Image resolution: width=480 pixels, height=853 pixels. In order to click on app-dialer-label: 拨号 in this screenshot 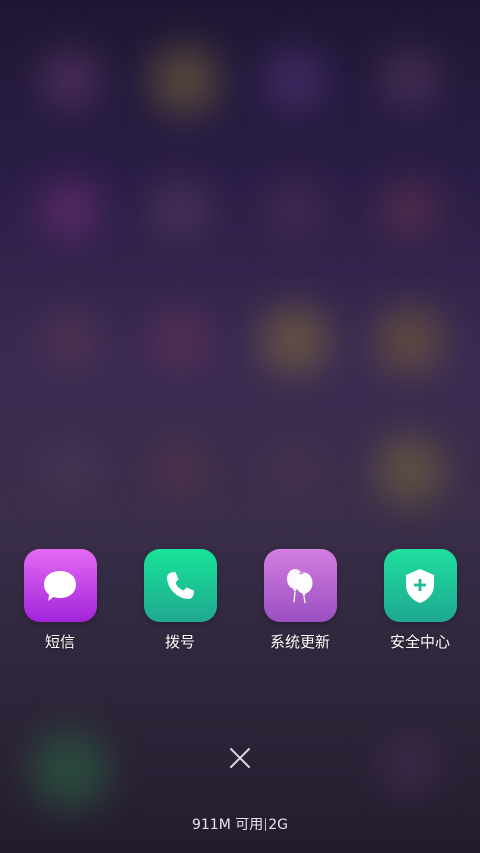, I will do `click(179, 642)`.